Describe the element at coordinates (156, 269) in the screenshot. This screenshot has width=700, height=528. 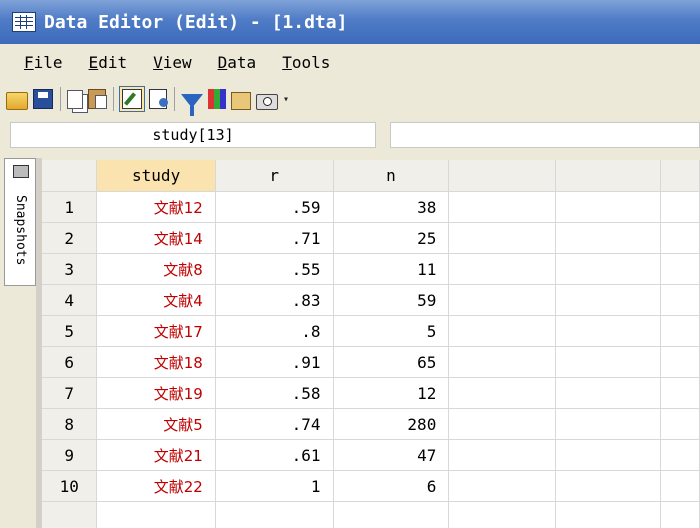
I see `cell-study: 文献8` at that location.